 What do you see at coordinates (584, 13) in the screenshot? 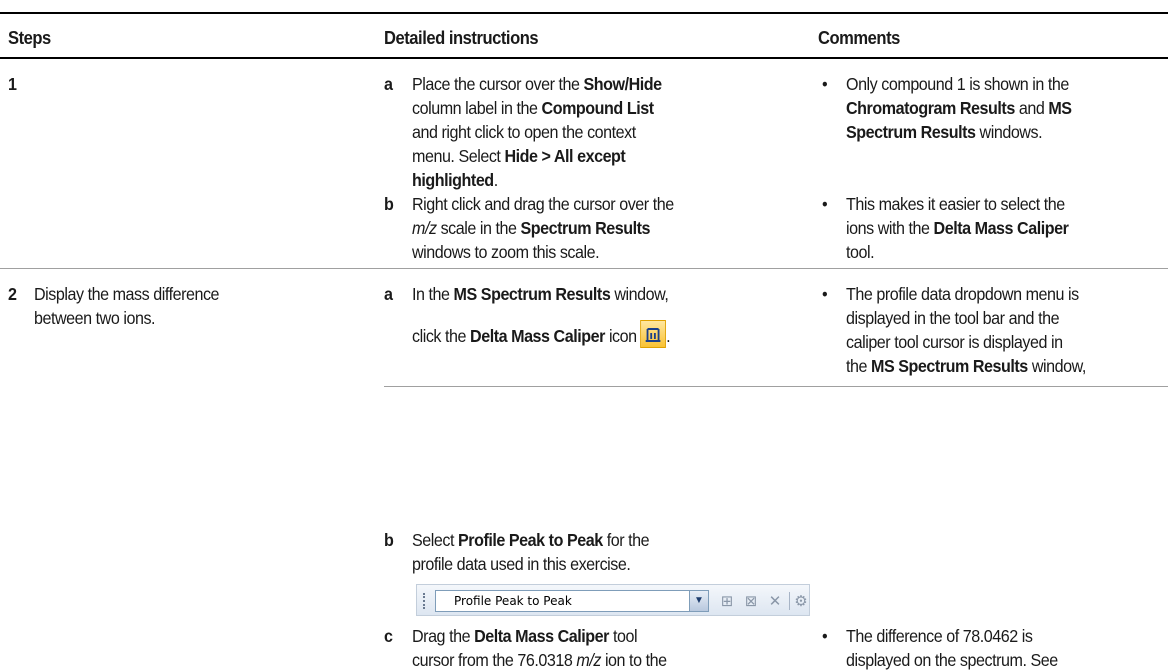
I see `top-rule` at bounding box center [584, 13].